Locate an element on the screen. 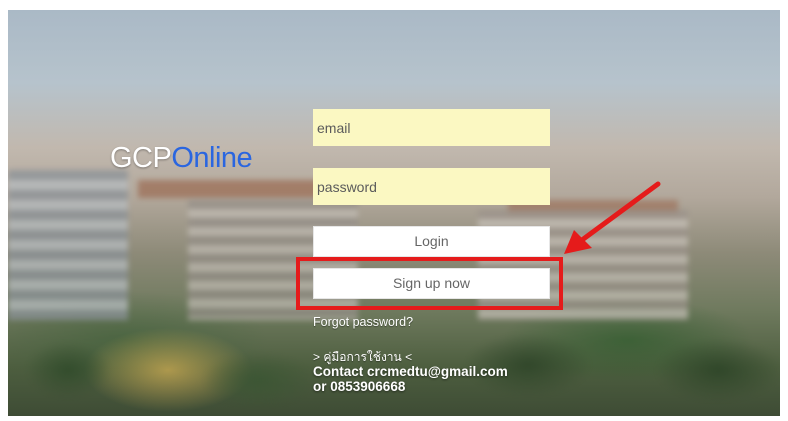 Image resolution: width=788 pixels, height=421 pixels. signup-button: Sign up now is located at coordinates (431, 283).